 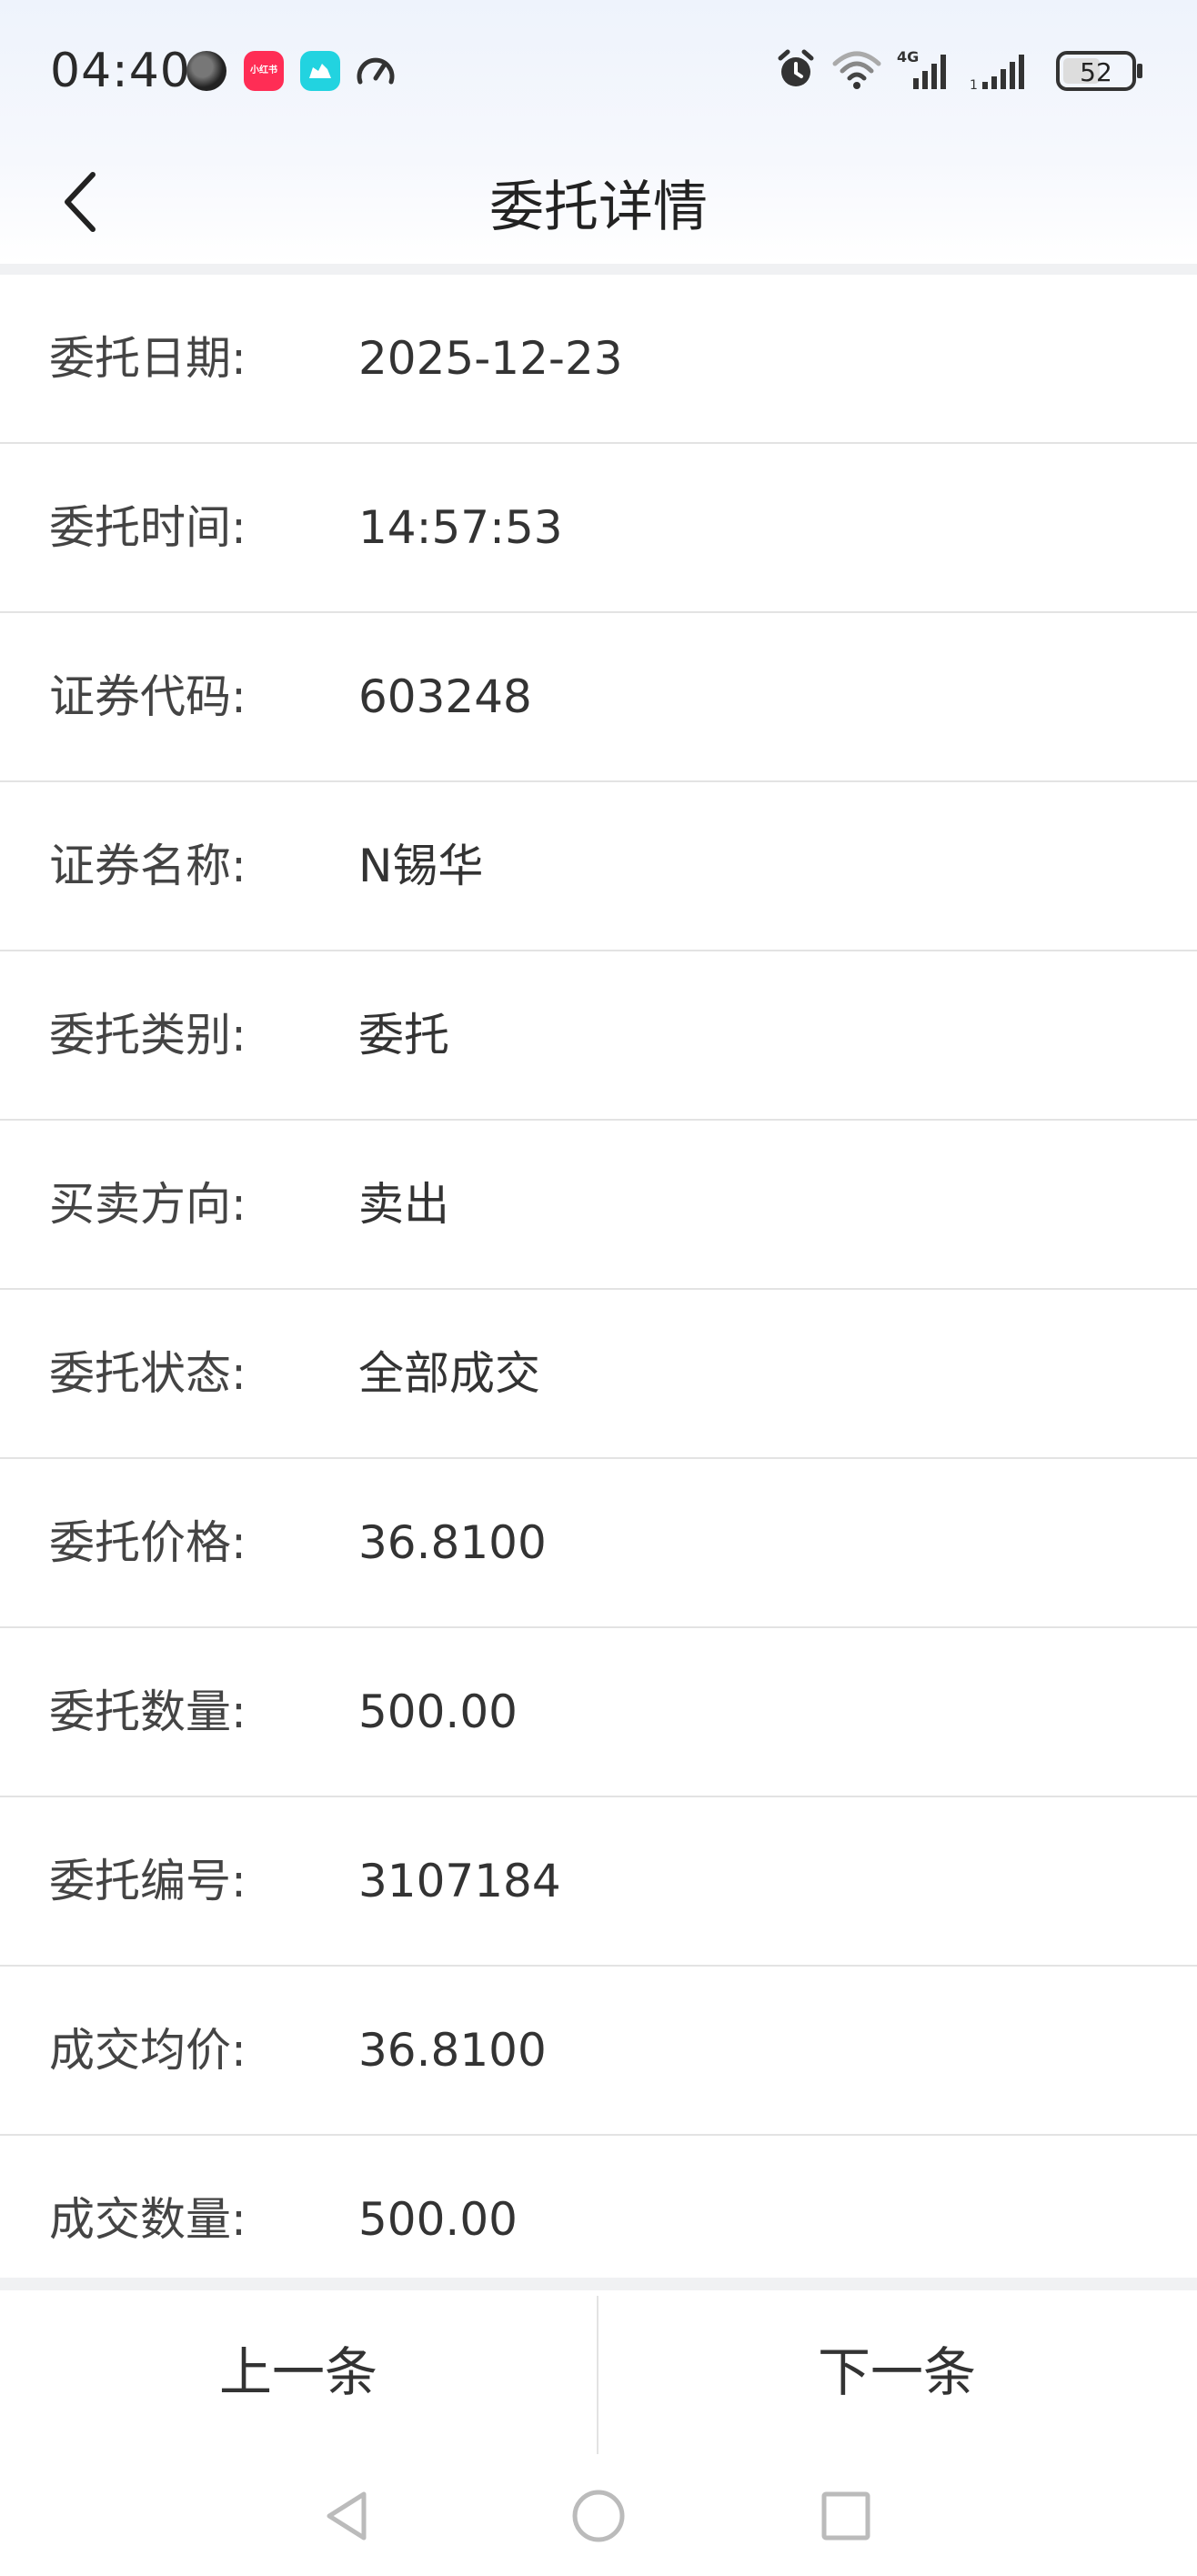 I want to click on detail-label: 委托编号:, so click(x=147, y=1881).